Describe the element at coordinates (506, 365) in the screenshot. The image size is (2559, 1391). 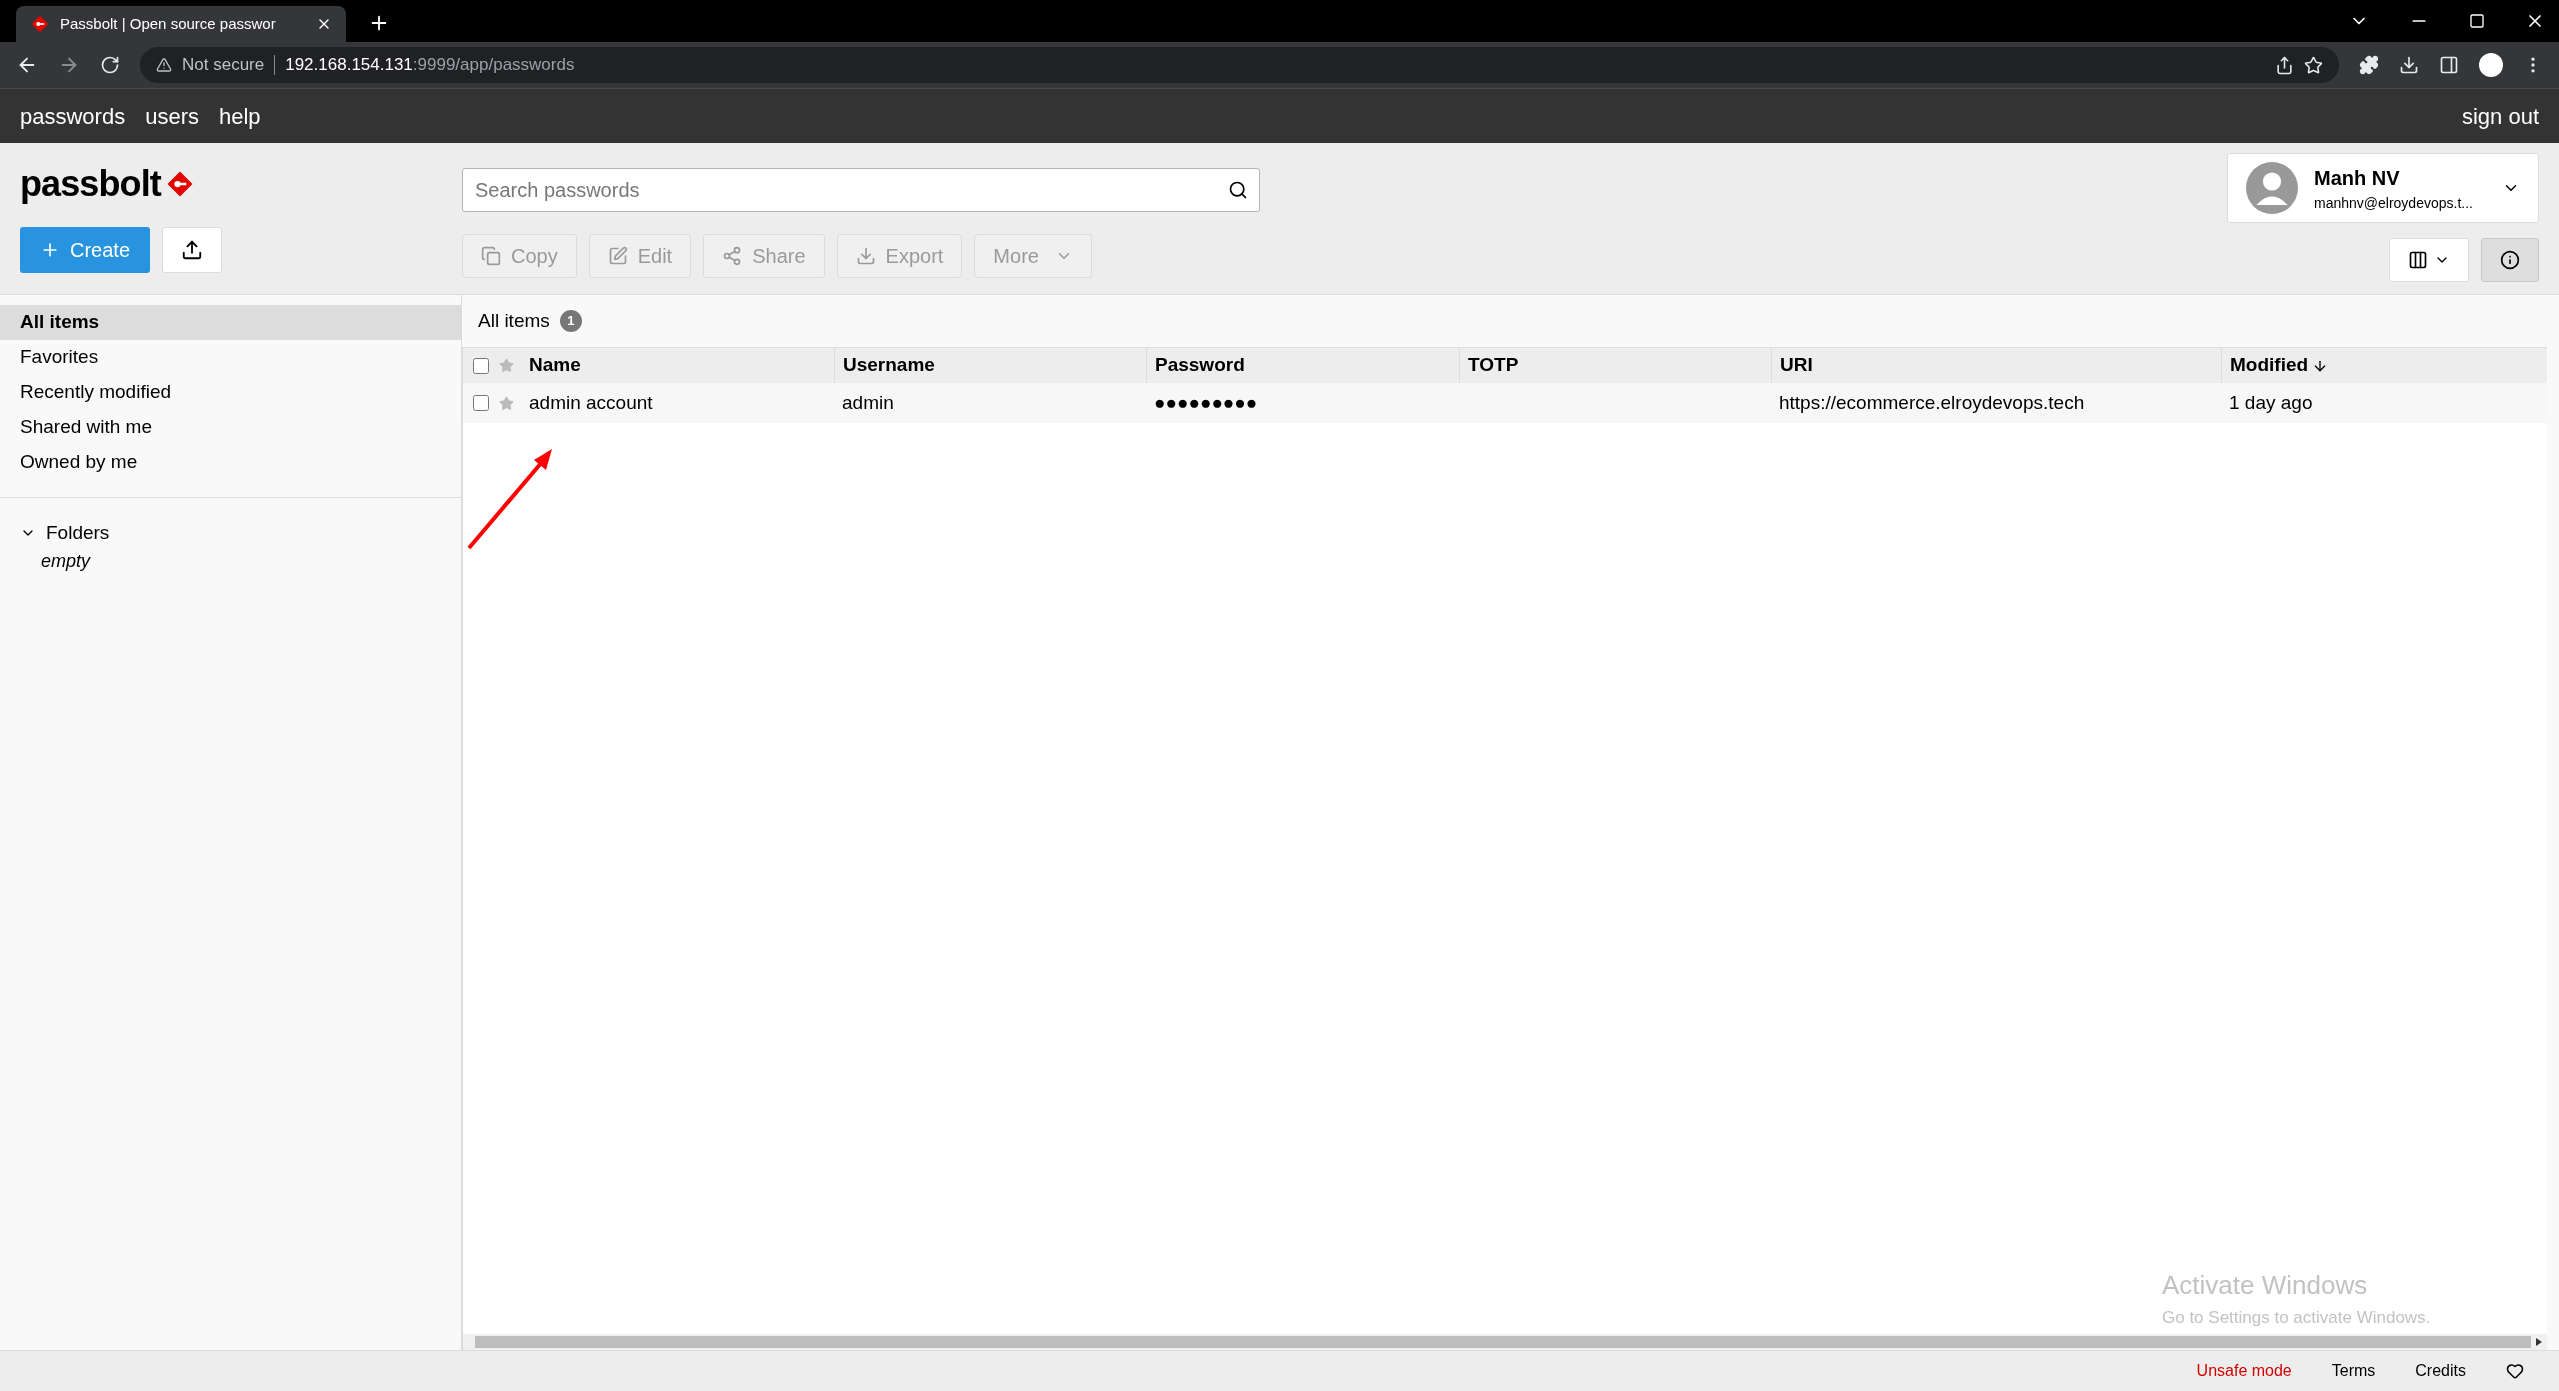
I see `star-icon` at that location.